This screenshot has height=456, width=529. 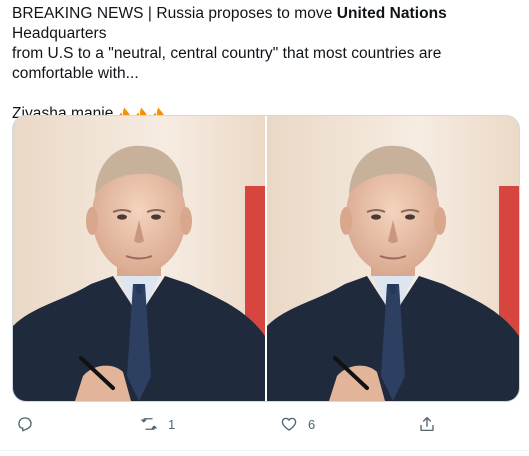 I want to click on tweet-line-1-start: BREAKING NEWS | Russia proposes to move, so click(x=174, y=13).